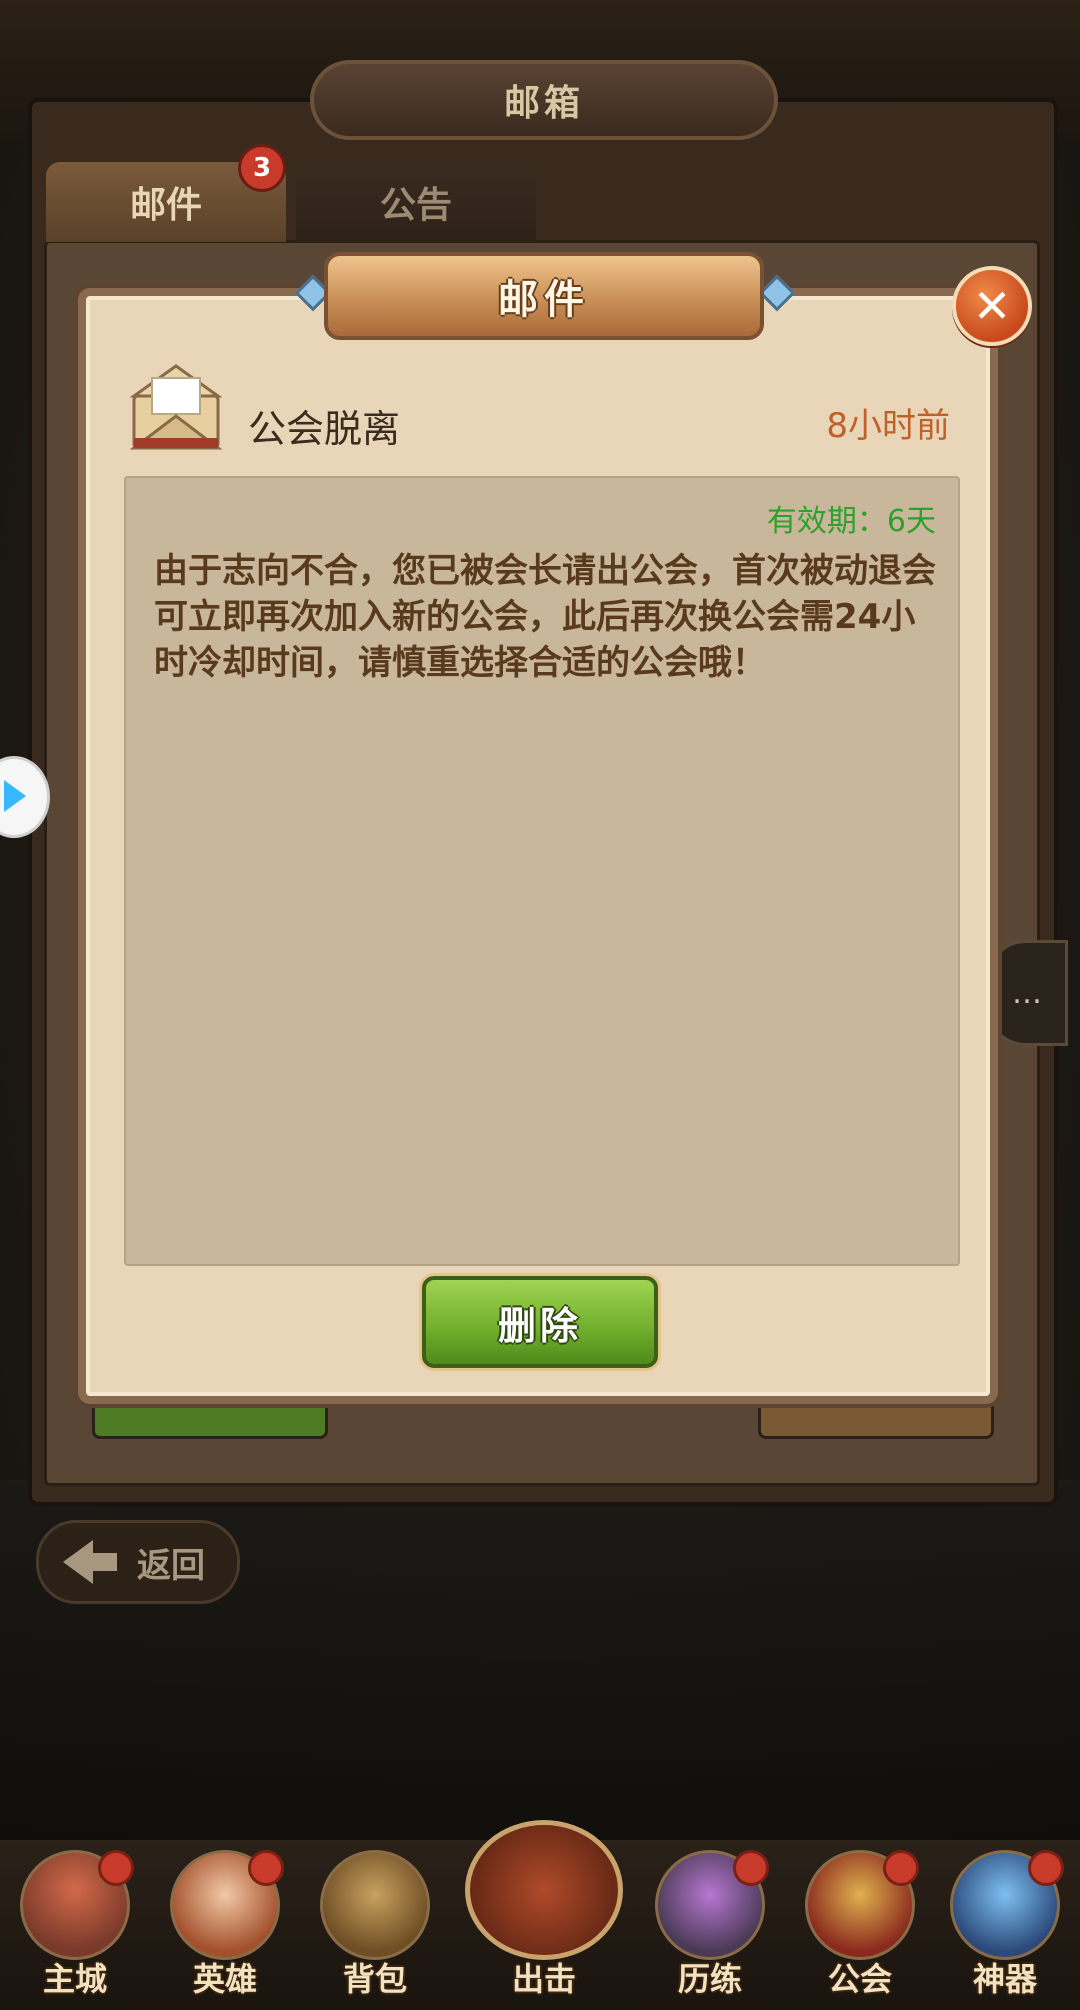  I want to click on back-arrow-icon, so click(90, 1562).